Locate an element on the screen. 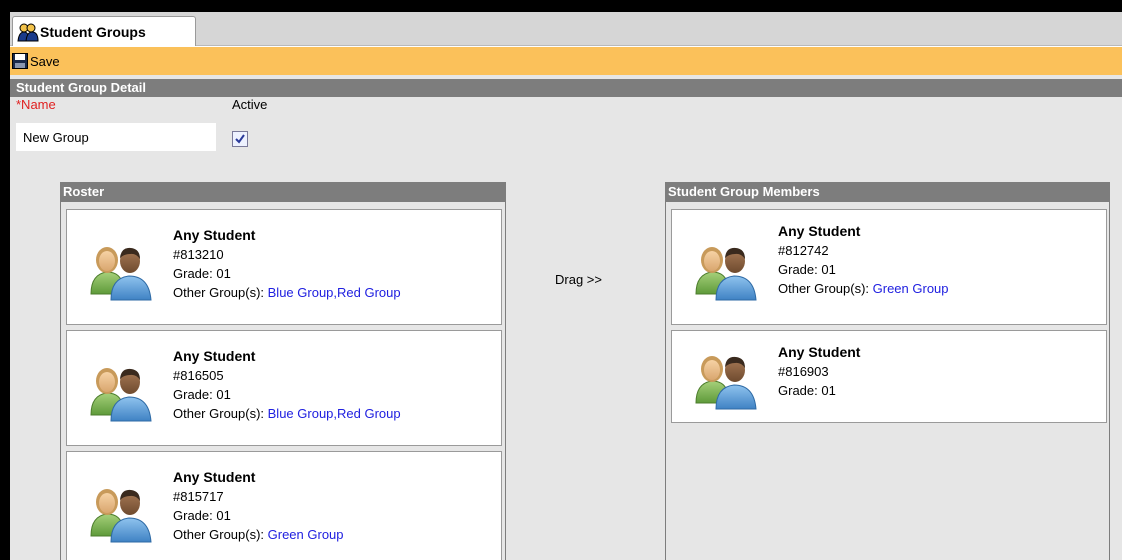  window-frame-left is located at coordinates (5, 280).